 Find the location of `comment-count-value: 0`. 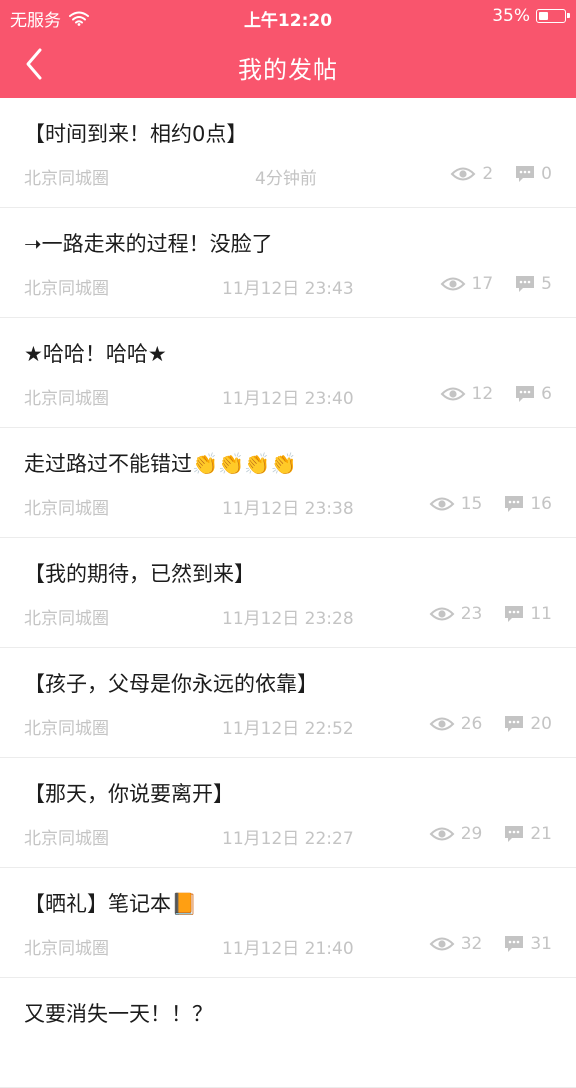

comment-count-value: 0 is located at coordinates (546, 174).